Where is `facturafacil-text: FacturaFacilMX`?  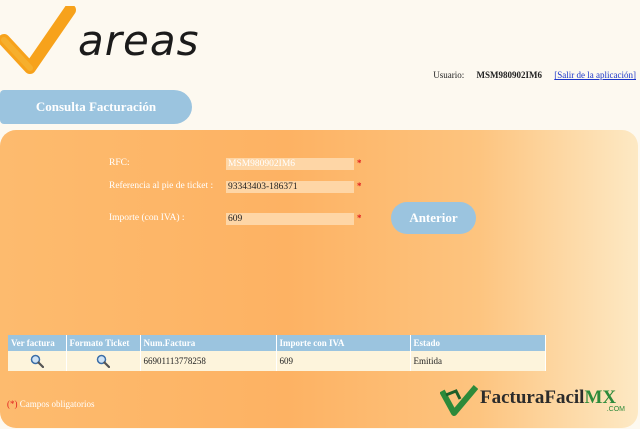 facturafacil-text: FacturaFacilMX is located at coordinates (548, 398).